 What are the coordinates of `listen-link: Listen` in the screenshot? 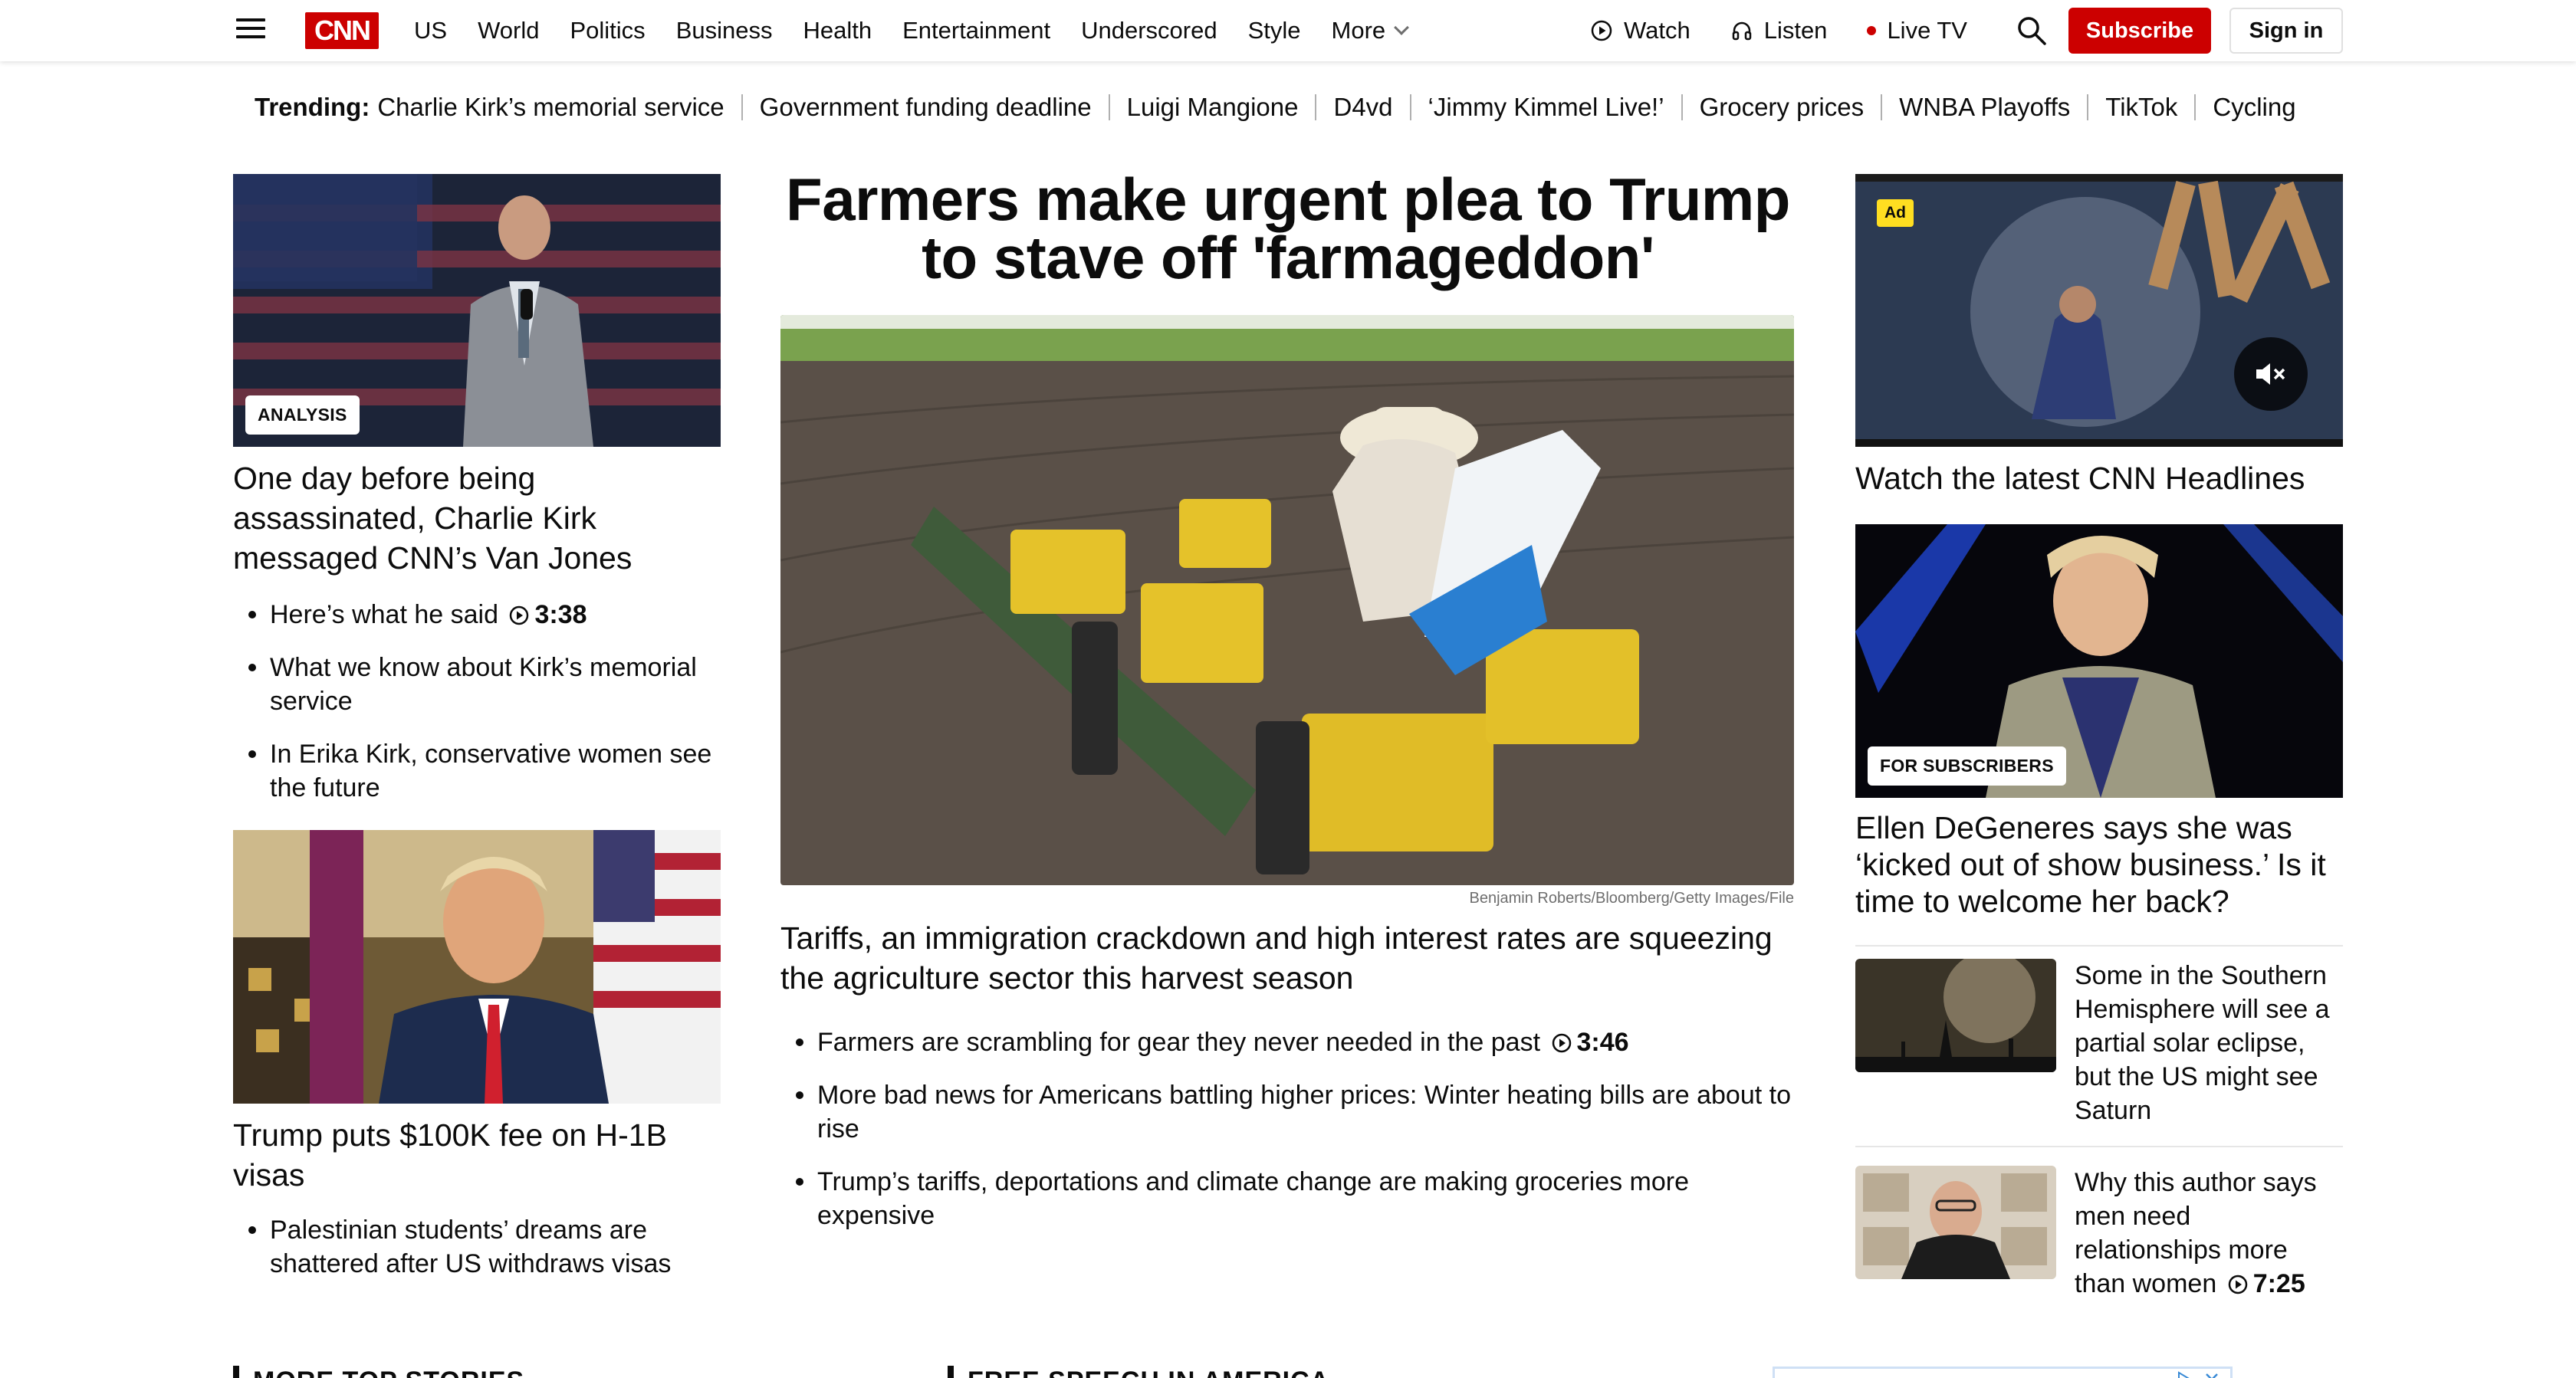 It's located at (1779, 30).